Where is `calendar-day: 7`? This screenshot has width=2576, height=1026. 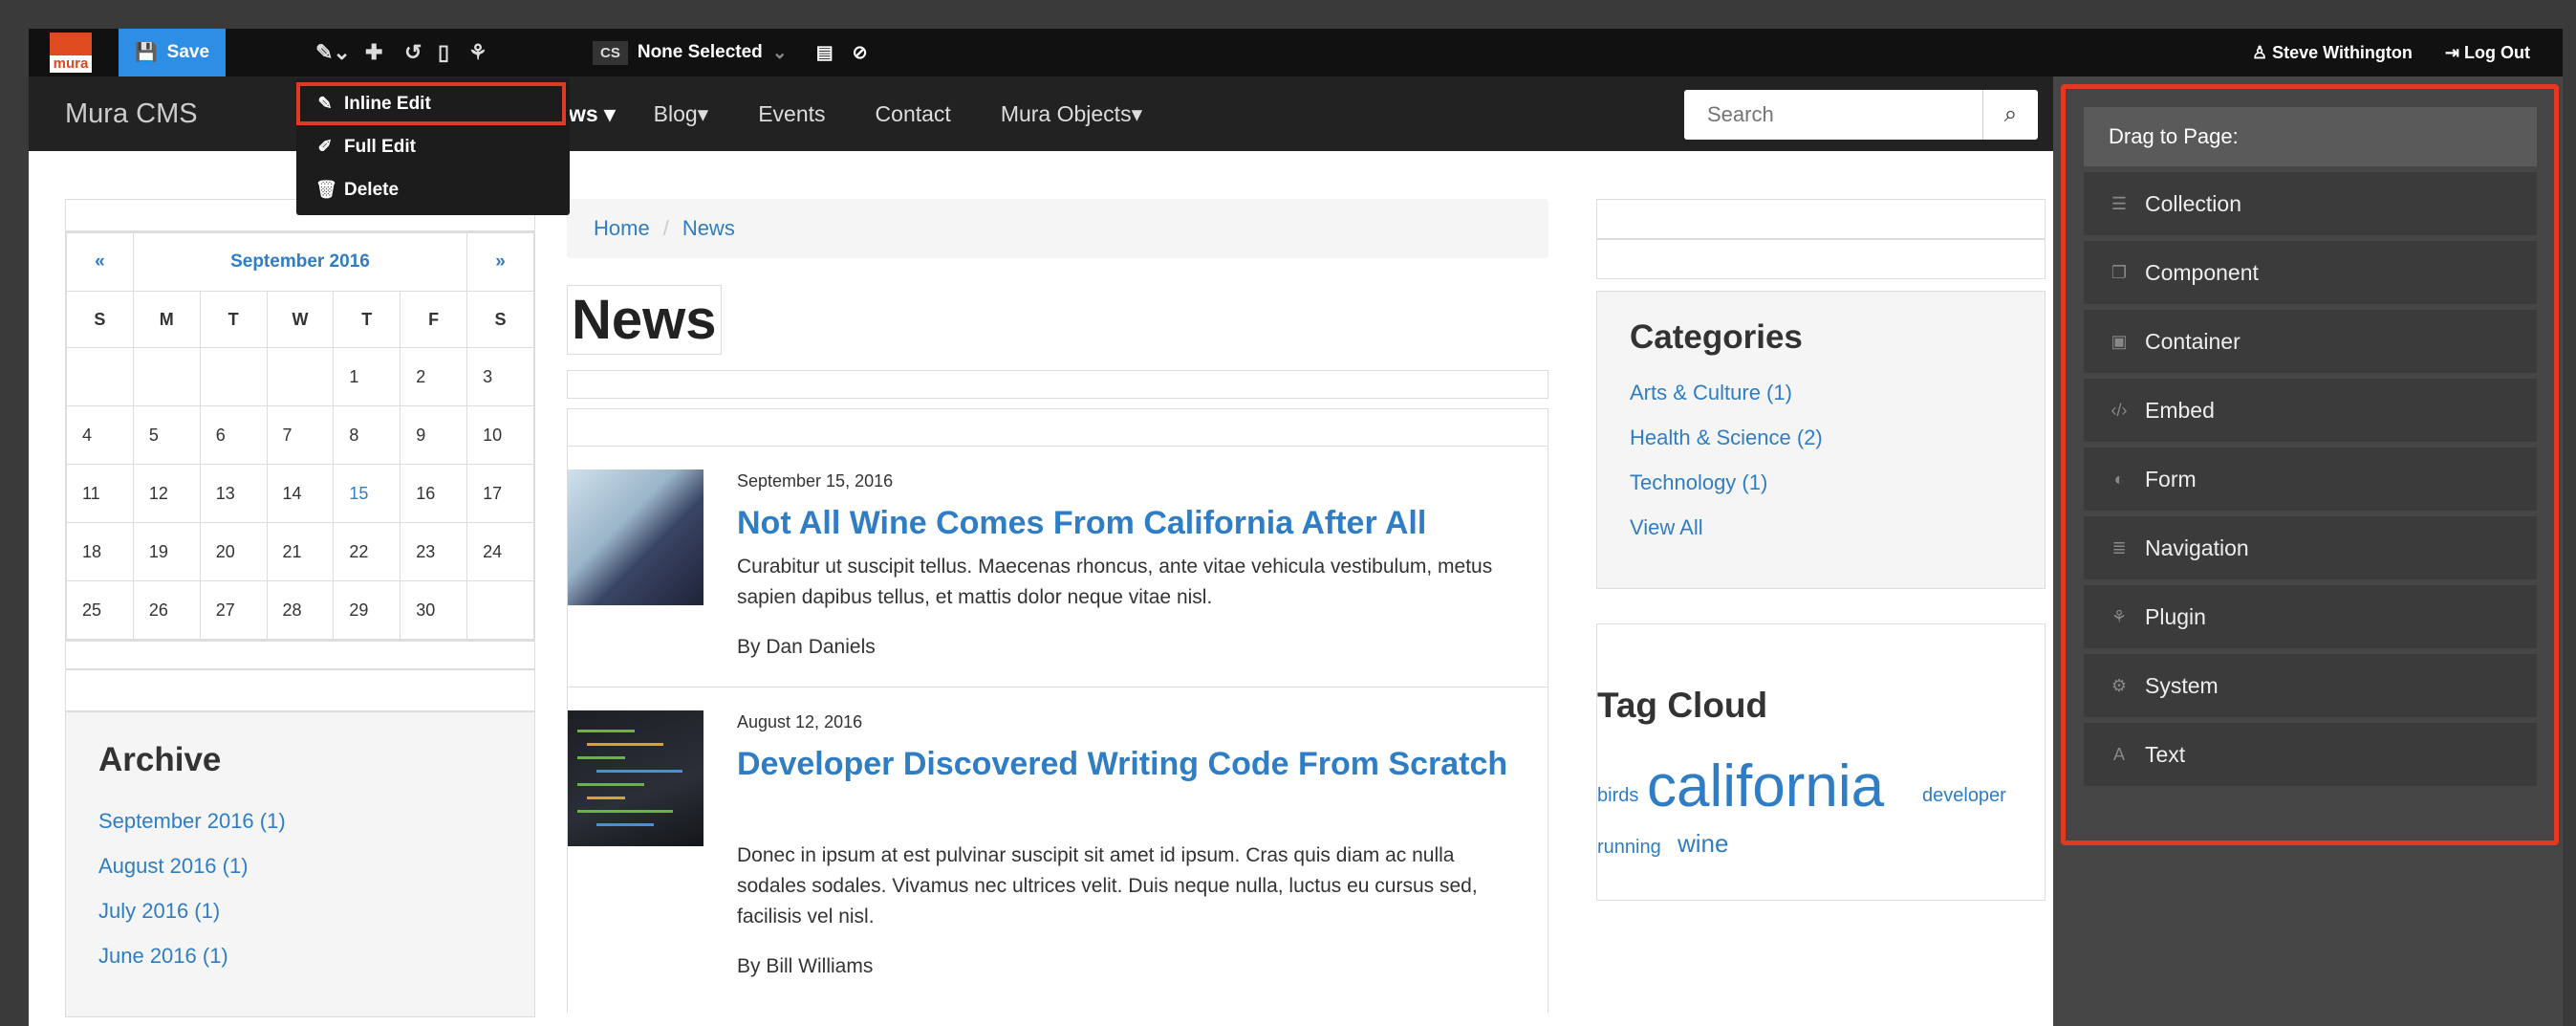
calendar-day: 7 is located at coordinates (300, 435).